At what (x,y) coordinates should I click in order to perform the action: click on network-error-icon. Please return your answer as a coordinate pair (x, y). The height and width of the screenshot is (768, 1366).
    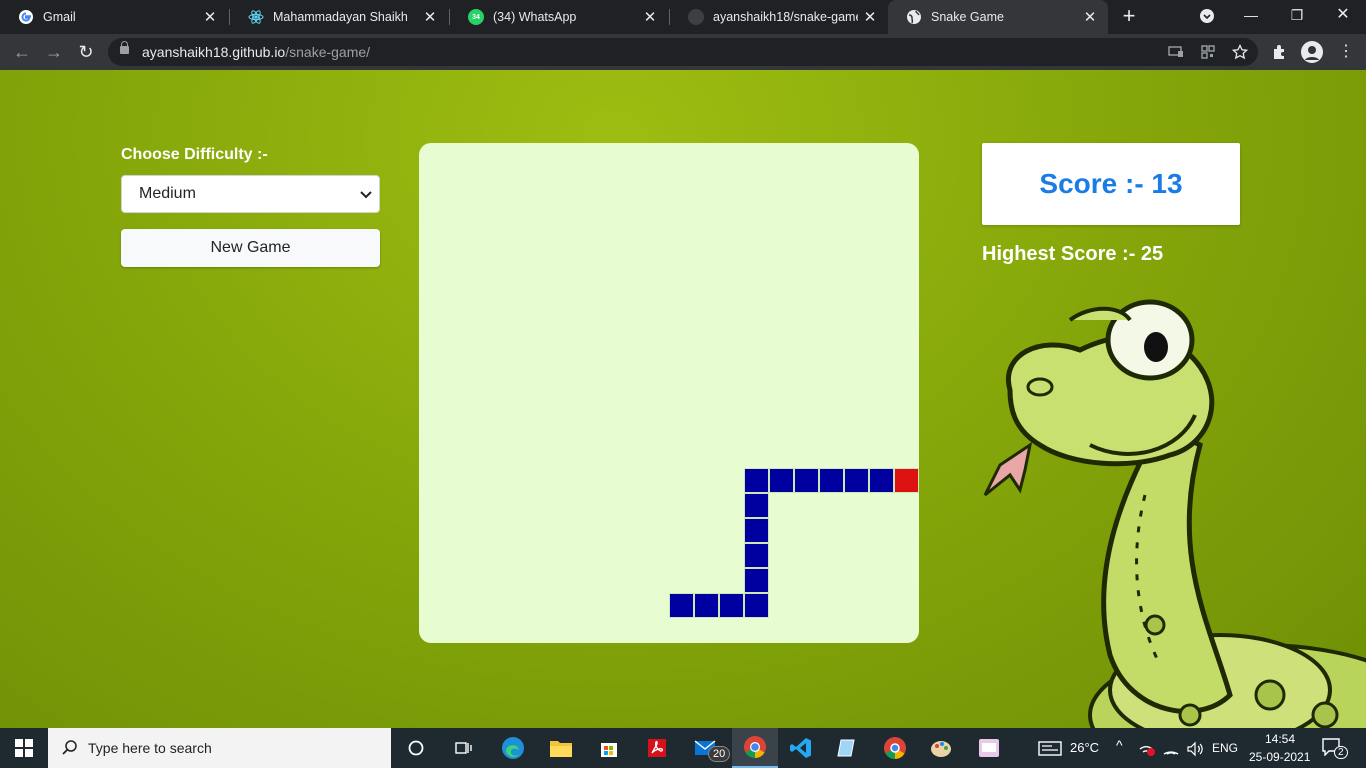
    Looking at the image, I should click on (1147, 749).